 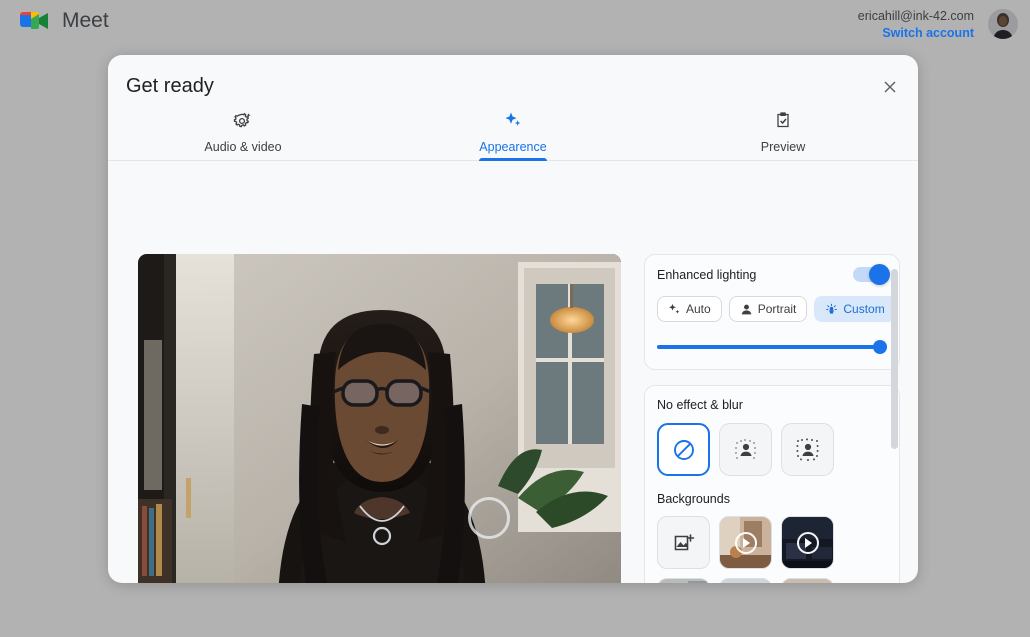 I want to click on effect-tiles, so click(x=772, y=449).